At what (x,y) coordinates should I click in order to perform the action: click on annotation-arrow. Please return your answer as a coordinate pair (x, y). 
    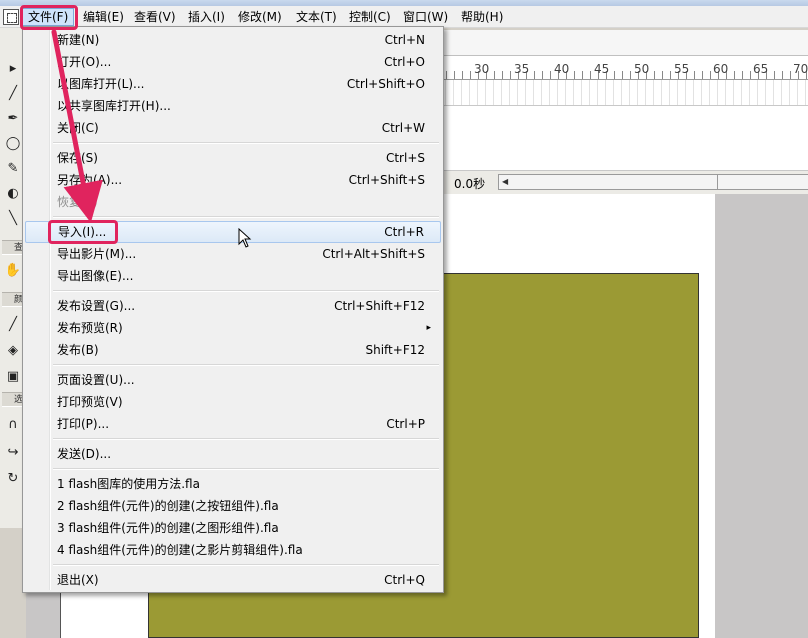
    Looking at the image, I should click on (77, 126).